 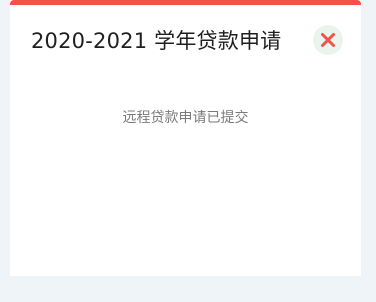 I want to click on close-button, so click(x=328, y=40).